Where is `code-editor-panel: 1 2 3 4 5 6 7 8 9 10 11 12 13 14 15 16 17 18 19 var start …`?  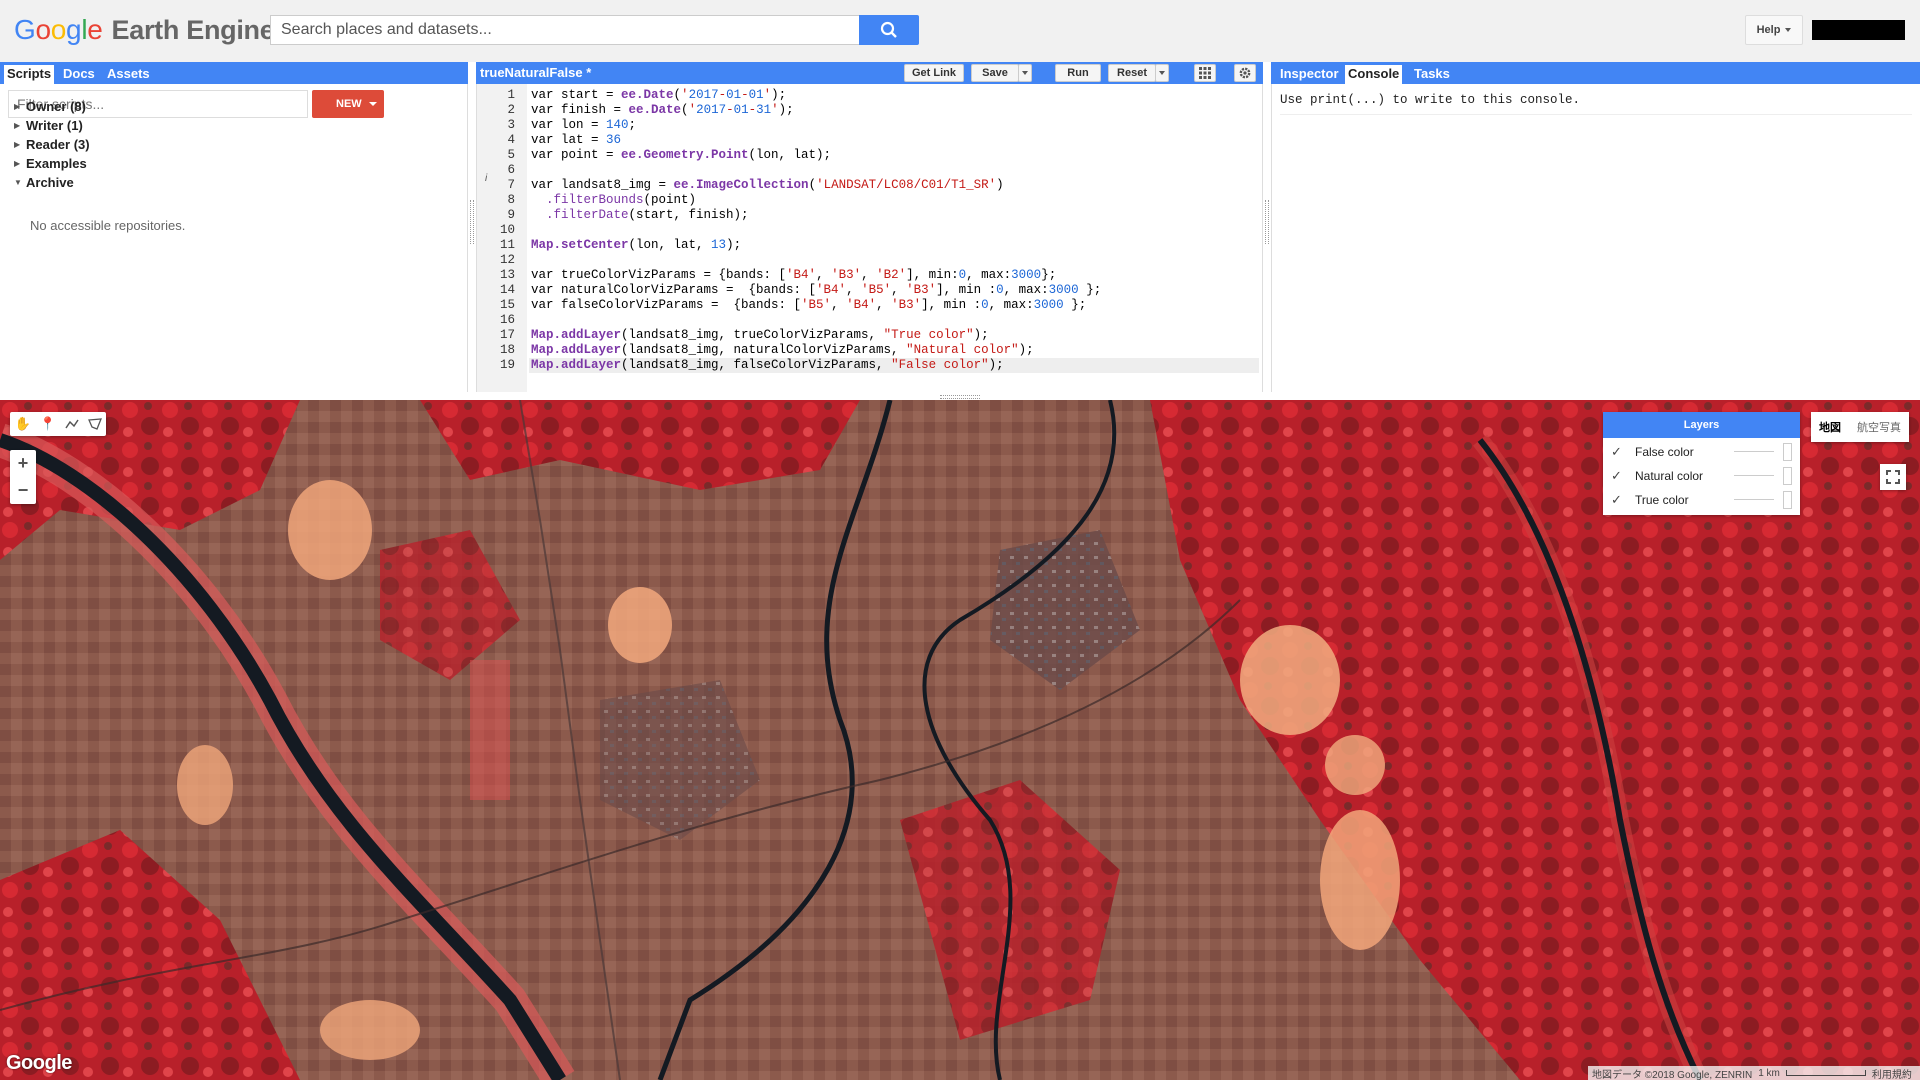 code-editor-panel: 1 2 3 4 5 6 7 8 9 10 11 12 13 14 15 16 17 18 19 var start … is located at coordinates (869, 227).